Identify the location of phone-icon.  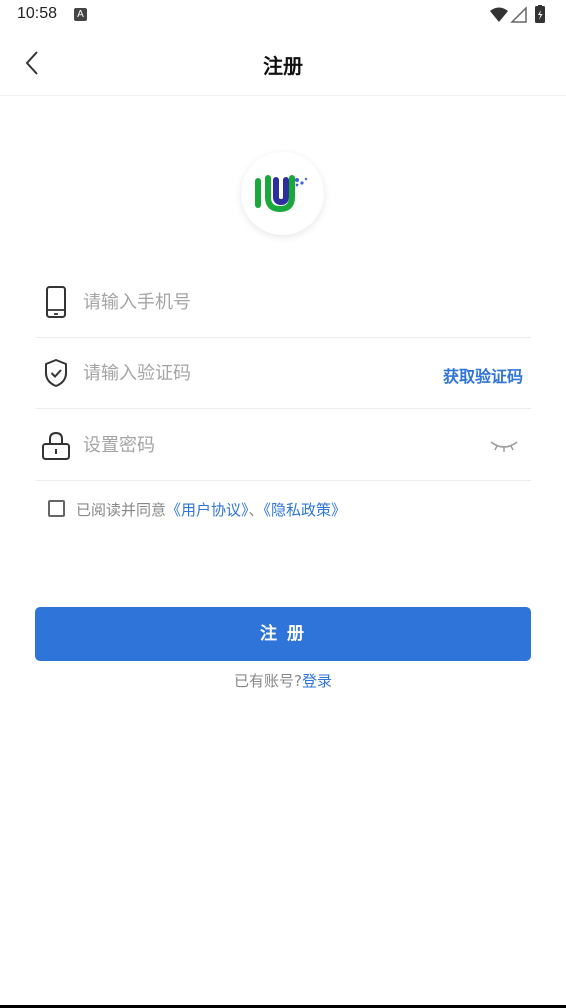
(56, 302).